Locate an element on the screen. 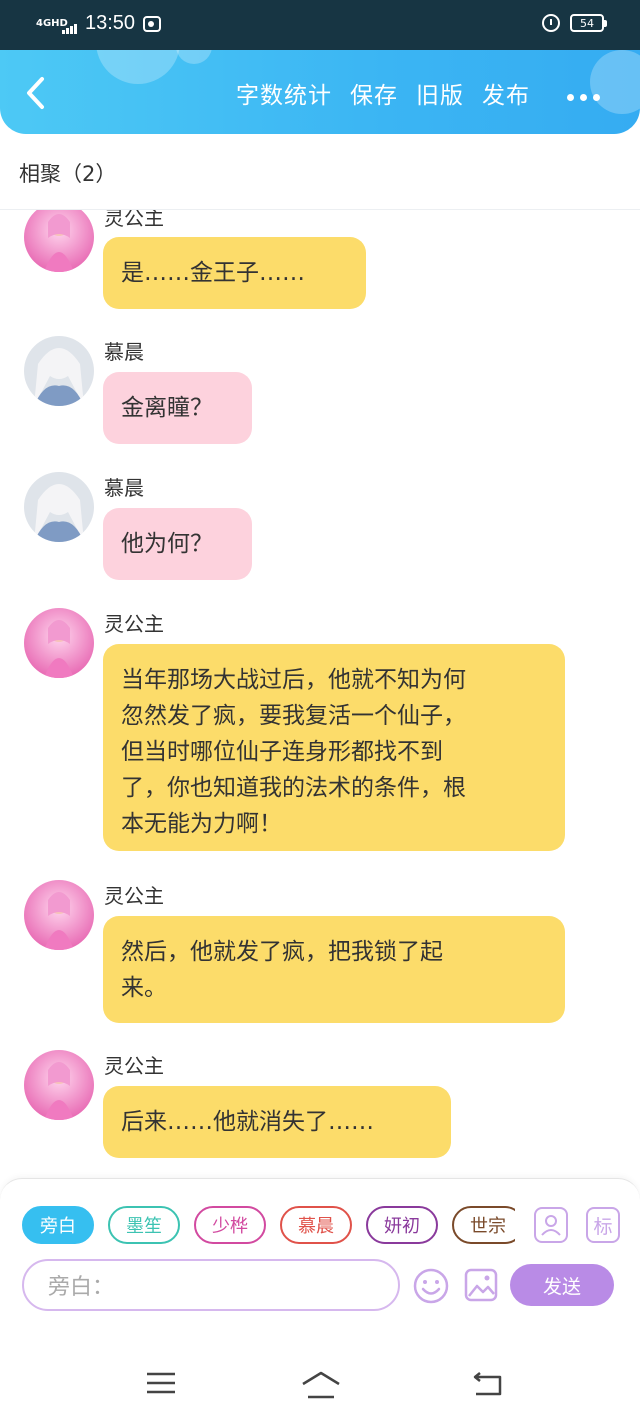 Image resolution: width=640 pixels, height=1422 pixels. compose-panel: 旁白 墨笙 少桦 慕晨 妍初 世宗 标 旁白： 发送 is located at coordinates (320, 1245).